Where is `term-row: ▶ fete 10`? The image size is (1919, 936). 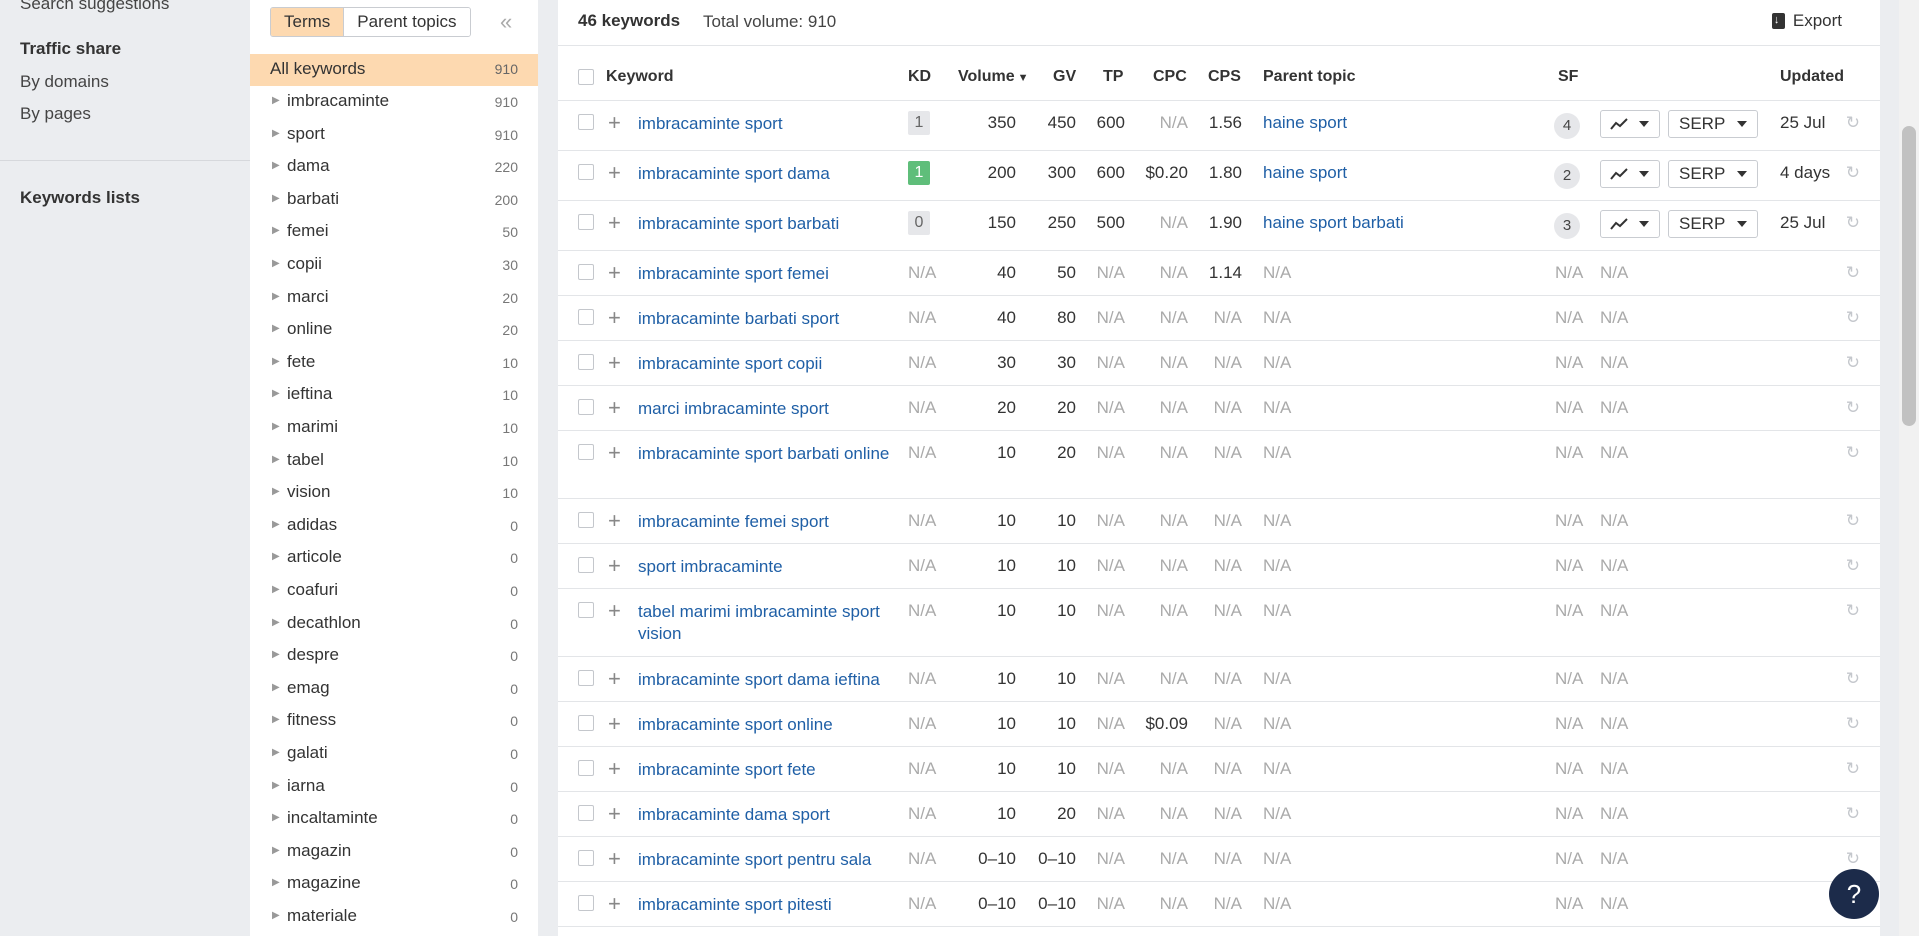
term-row: ▶ fete 10 is located at coordinates (394, 363).